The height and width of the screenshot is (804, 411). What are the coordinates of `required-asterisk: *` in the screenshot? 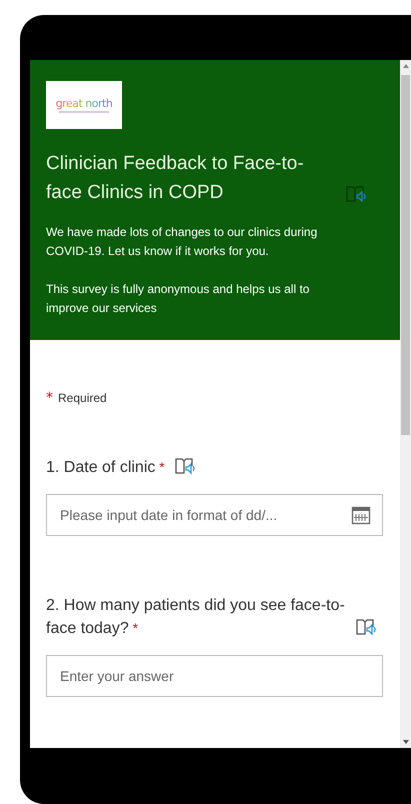 It's located at (49, 398).